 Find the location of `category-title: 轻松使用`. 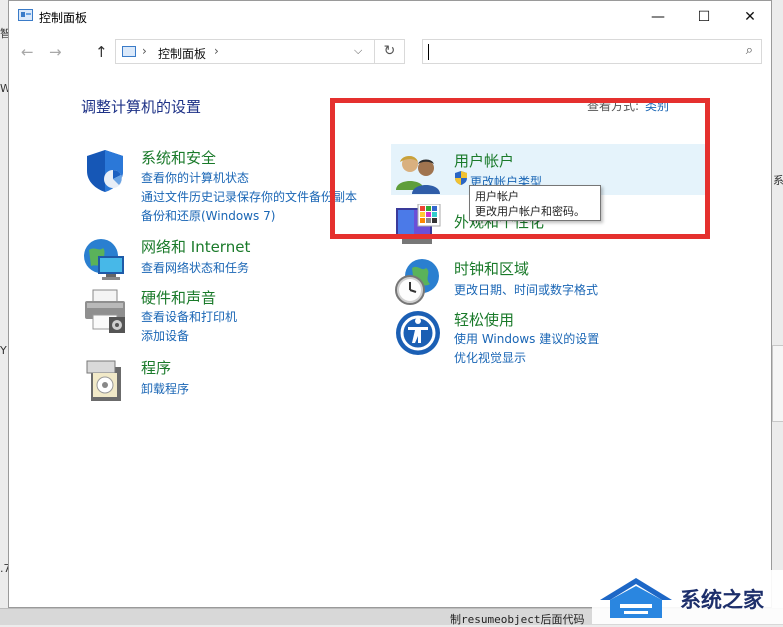

category-title: 轻松使用 is located at coordinates (484, 319).